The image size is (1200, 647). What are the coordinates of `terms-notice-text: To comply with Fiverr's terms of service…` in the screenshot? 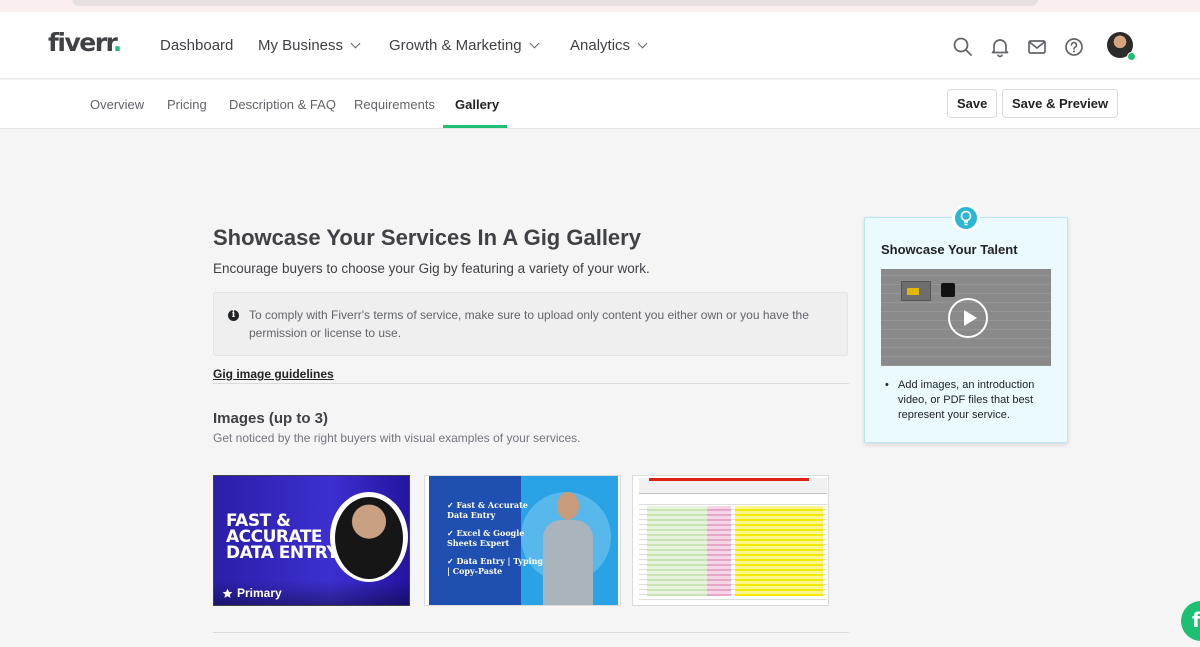 It's located at (529, 324).